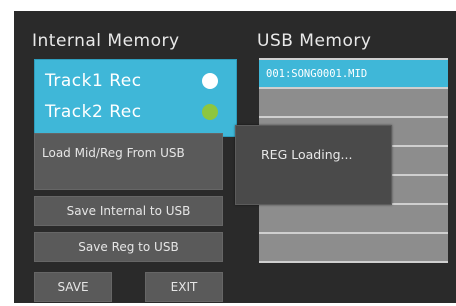  What do you see at coordinates (106, 41) in the screenshot?
I see `internal-memory-title: Internal Memory` at bounding box center [106, 41].